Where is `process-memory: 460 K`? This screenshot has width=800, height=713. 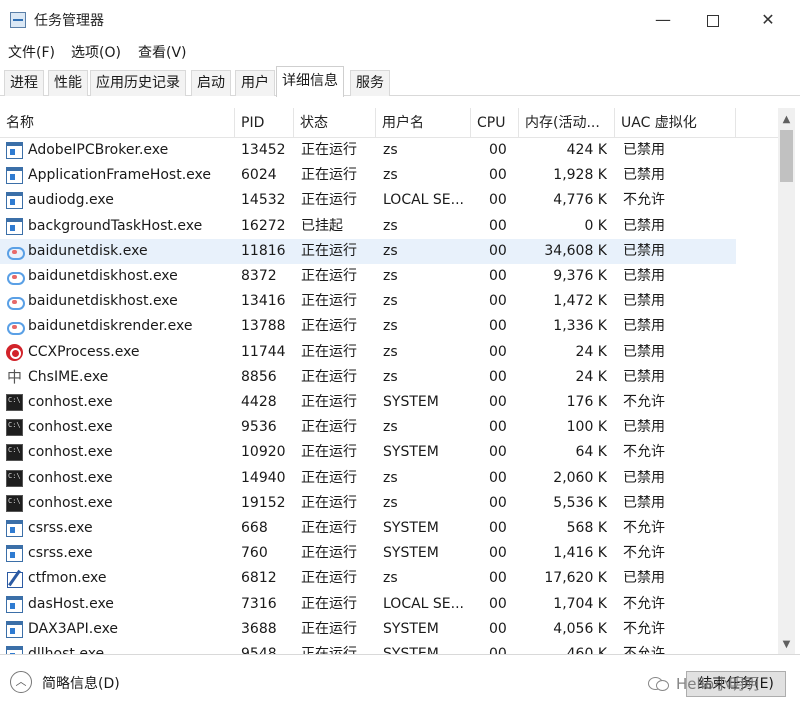 process-memory: 460 K is located at coordinates (586, 650).